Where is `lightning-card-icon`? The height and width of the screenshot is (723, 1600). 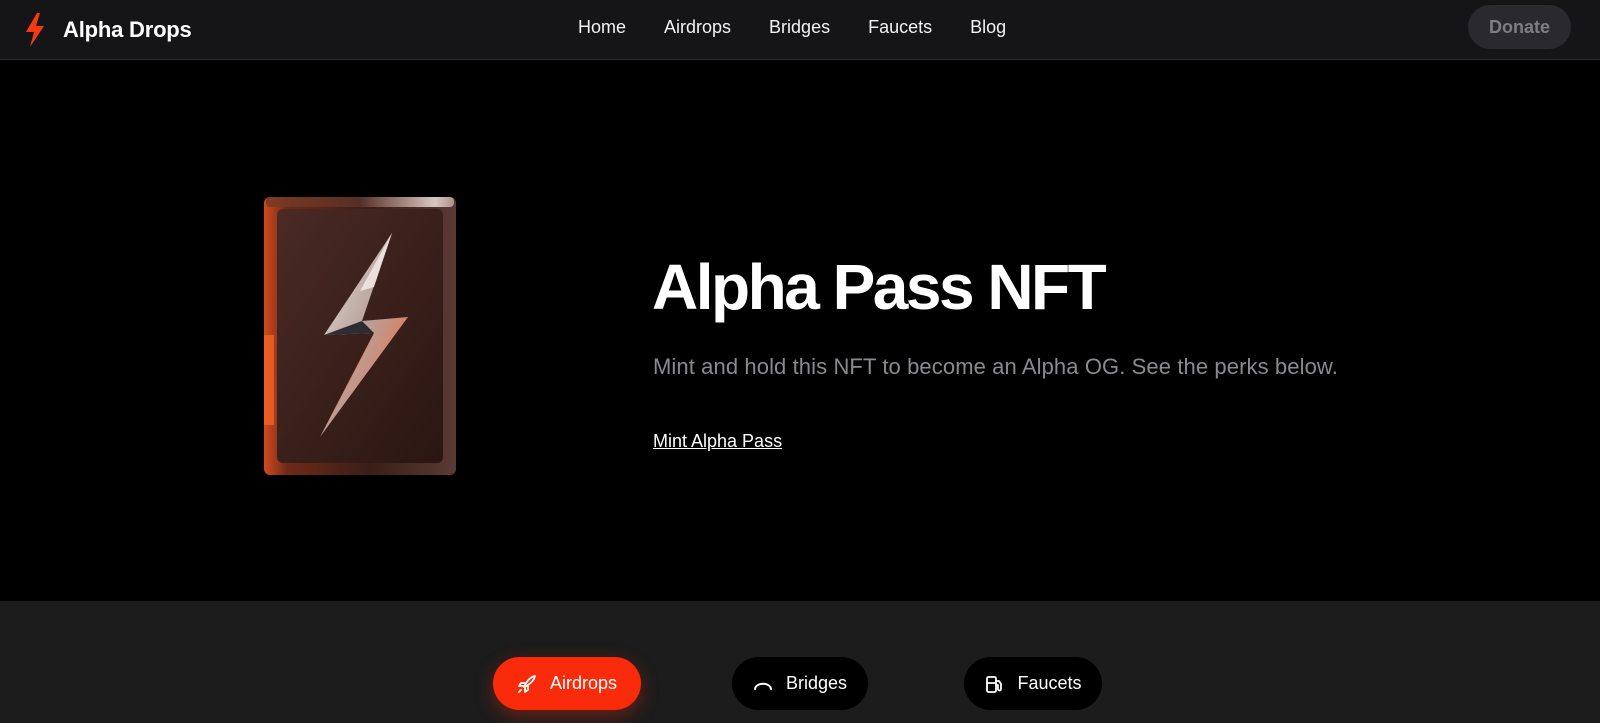 lightning-card-icon is located at coordinates (360, 336).